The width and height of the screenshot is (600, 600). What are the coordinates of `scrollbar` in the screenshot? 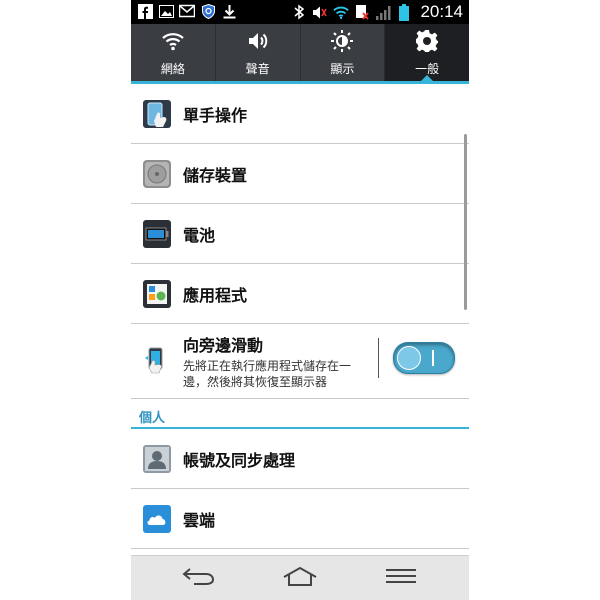 It's located at (465, 222).